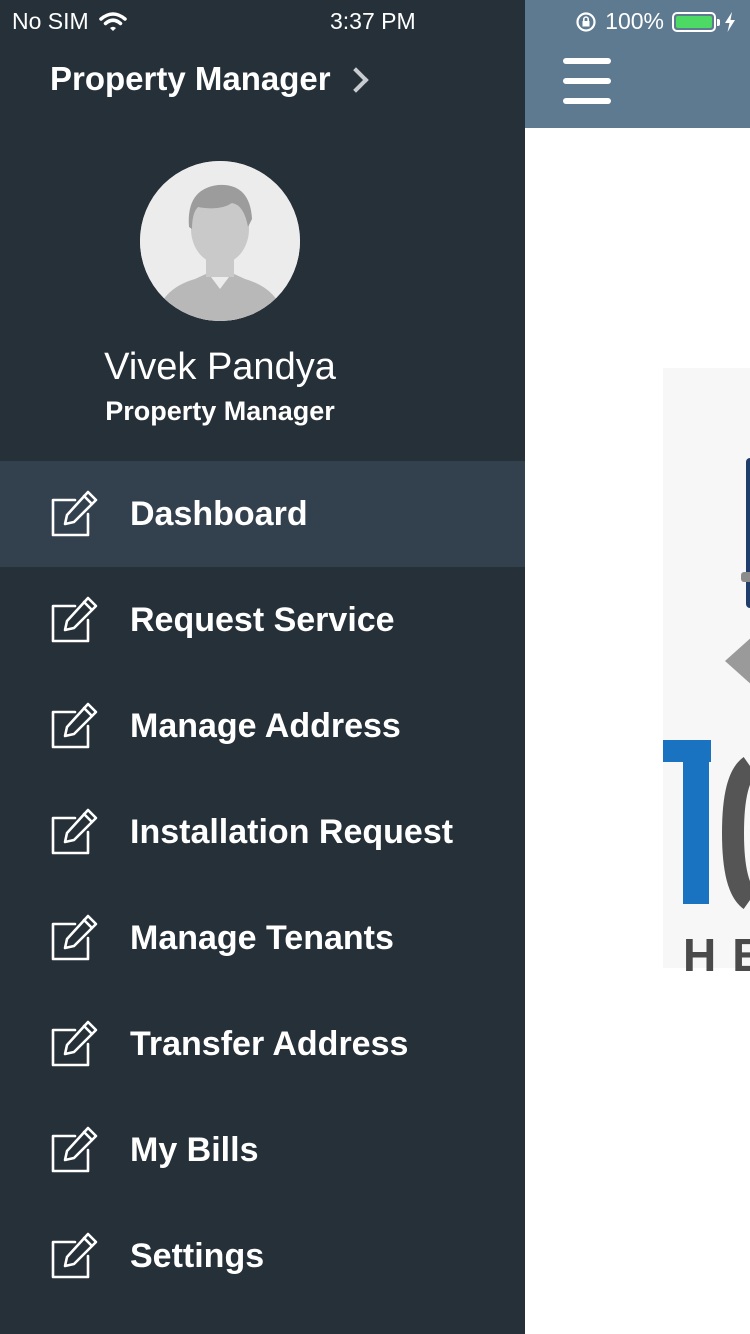  Describe the element at coordinates (586, 21) in the screenshot. I see `rotation-lock-icon` at that location.